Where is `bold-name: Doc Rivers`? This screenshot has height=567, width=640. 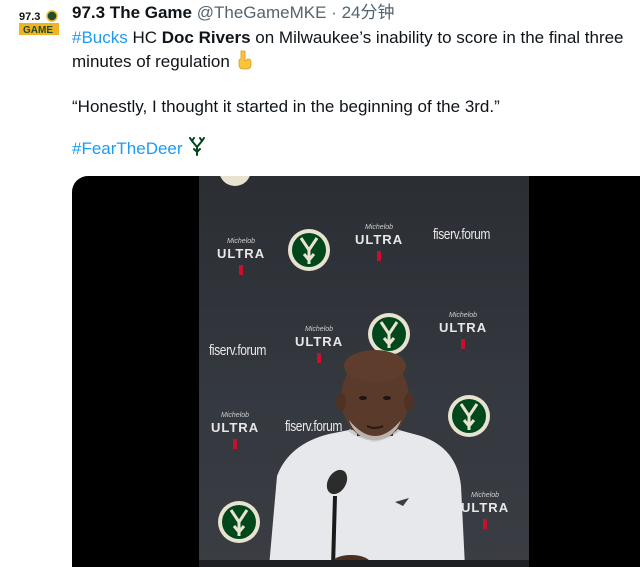
bold-name: Doc Rivers is located at coordinates (206, 37).